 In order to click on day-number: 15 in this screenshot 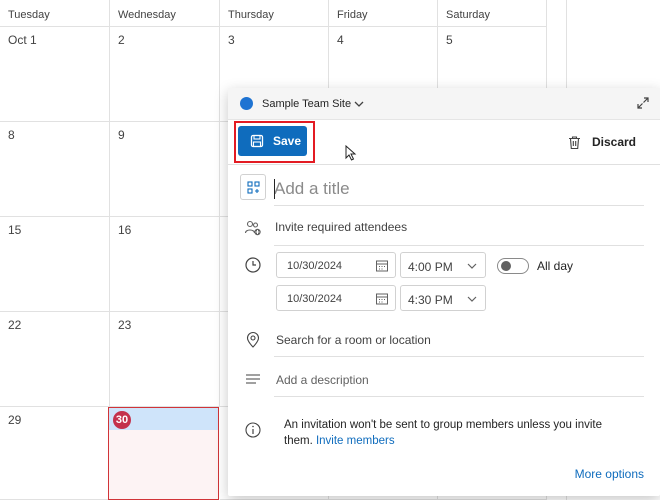, I will do `click(15, 230)`.